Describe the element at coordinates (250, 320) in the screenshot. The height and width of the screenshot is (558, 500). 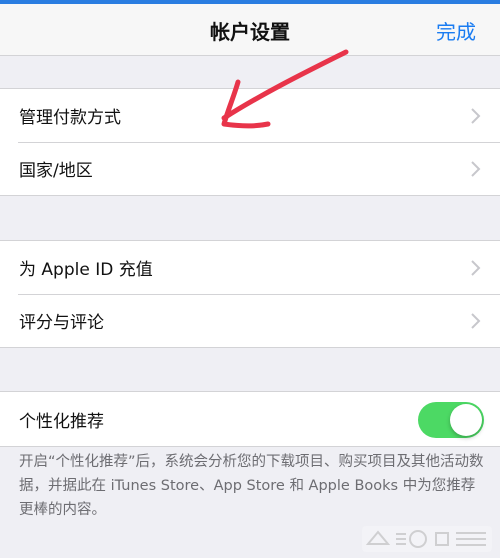
I see `ratings-reviews-row: 评分与评论` at that location.